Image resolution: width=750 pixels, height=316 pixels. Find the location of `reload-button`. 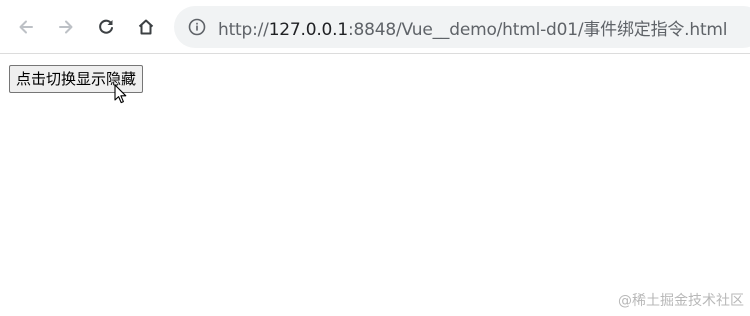

reload-button is located at coordinates (106, 27).